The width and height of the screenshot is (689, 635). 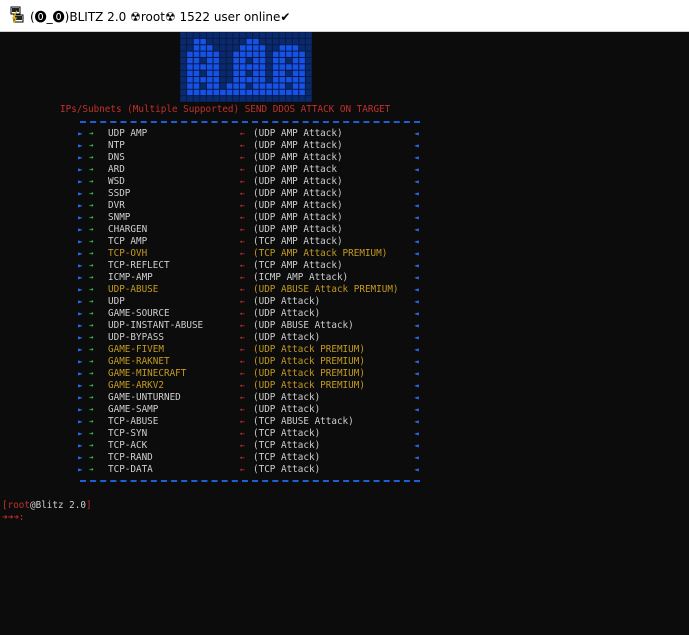 What do you see at coordinates (303, 421) in the screenshot?
I see `method-description: (TCP ABUSE Attack)` at bounding box center [303, 421].